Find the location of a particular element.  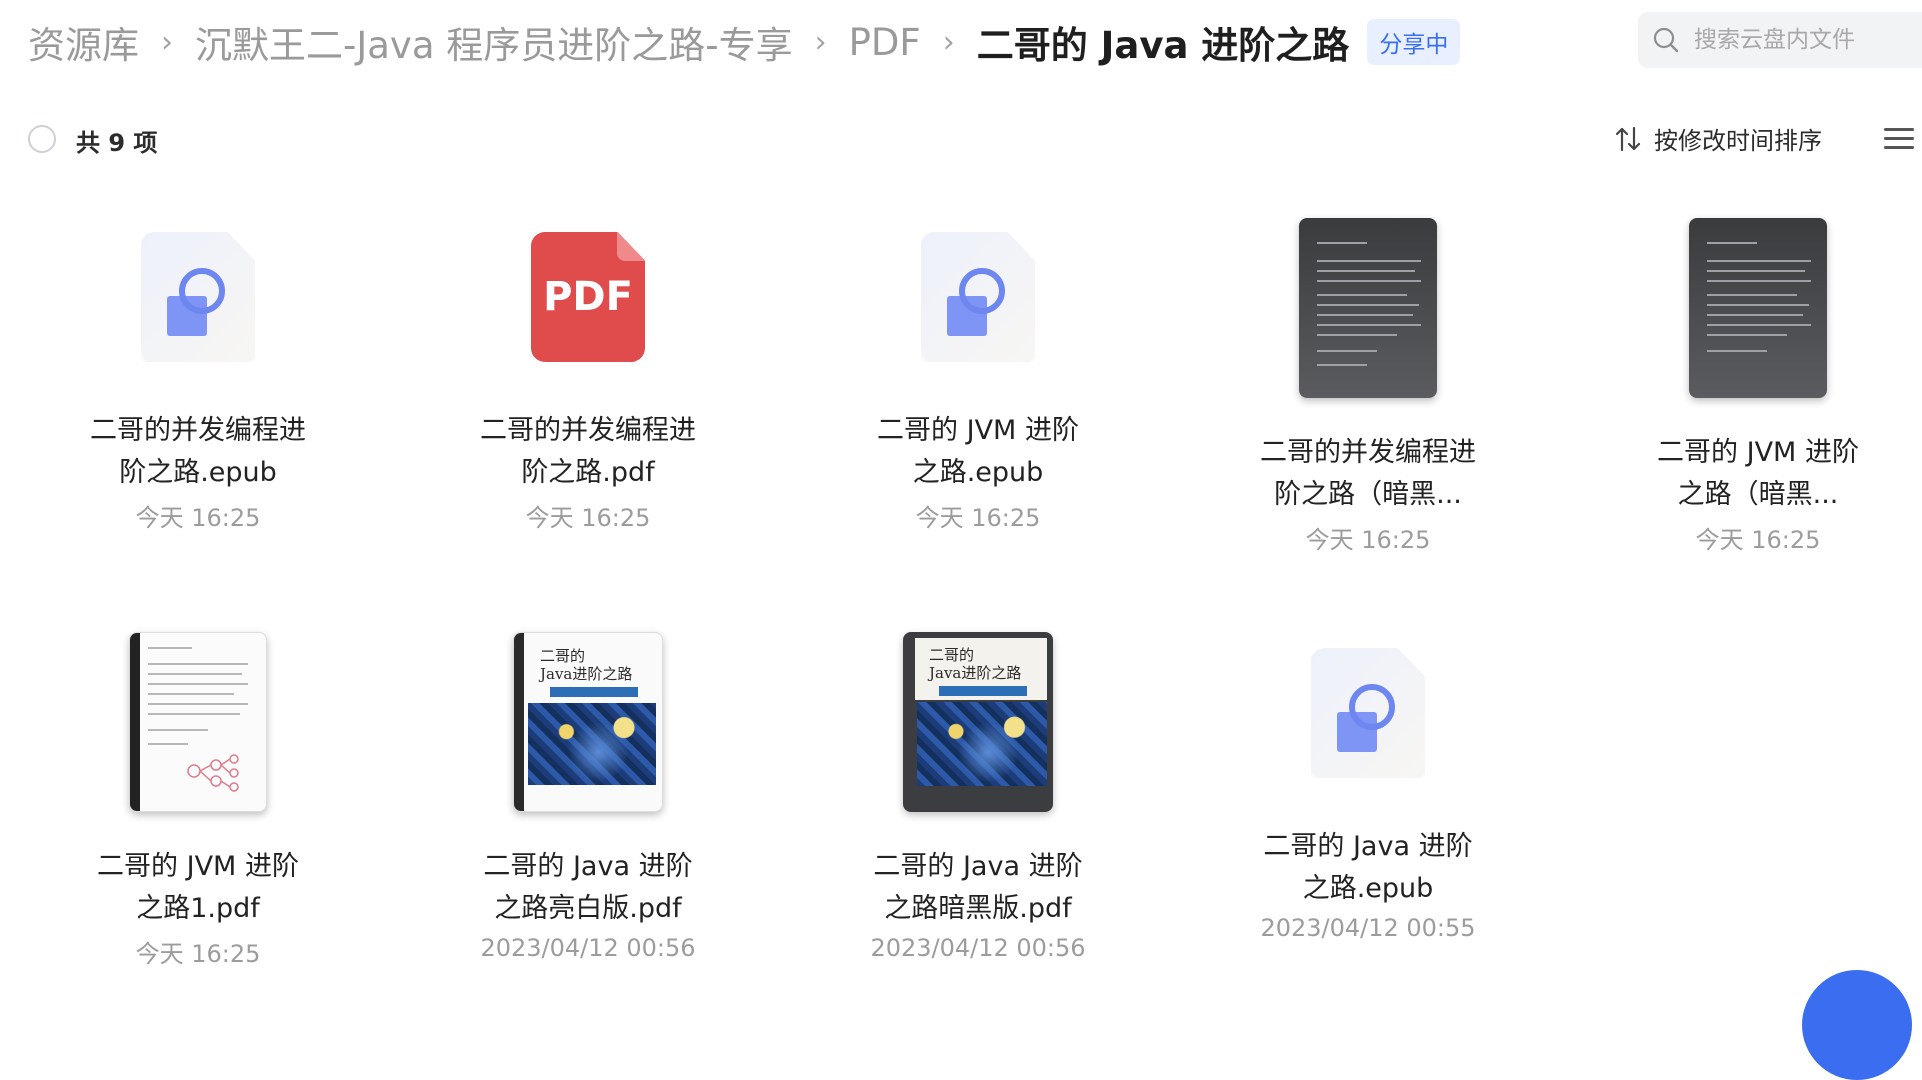

file-name: 二哥的 Java 进阶之路.epub is located at coordinates (1368, 867).